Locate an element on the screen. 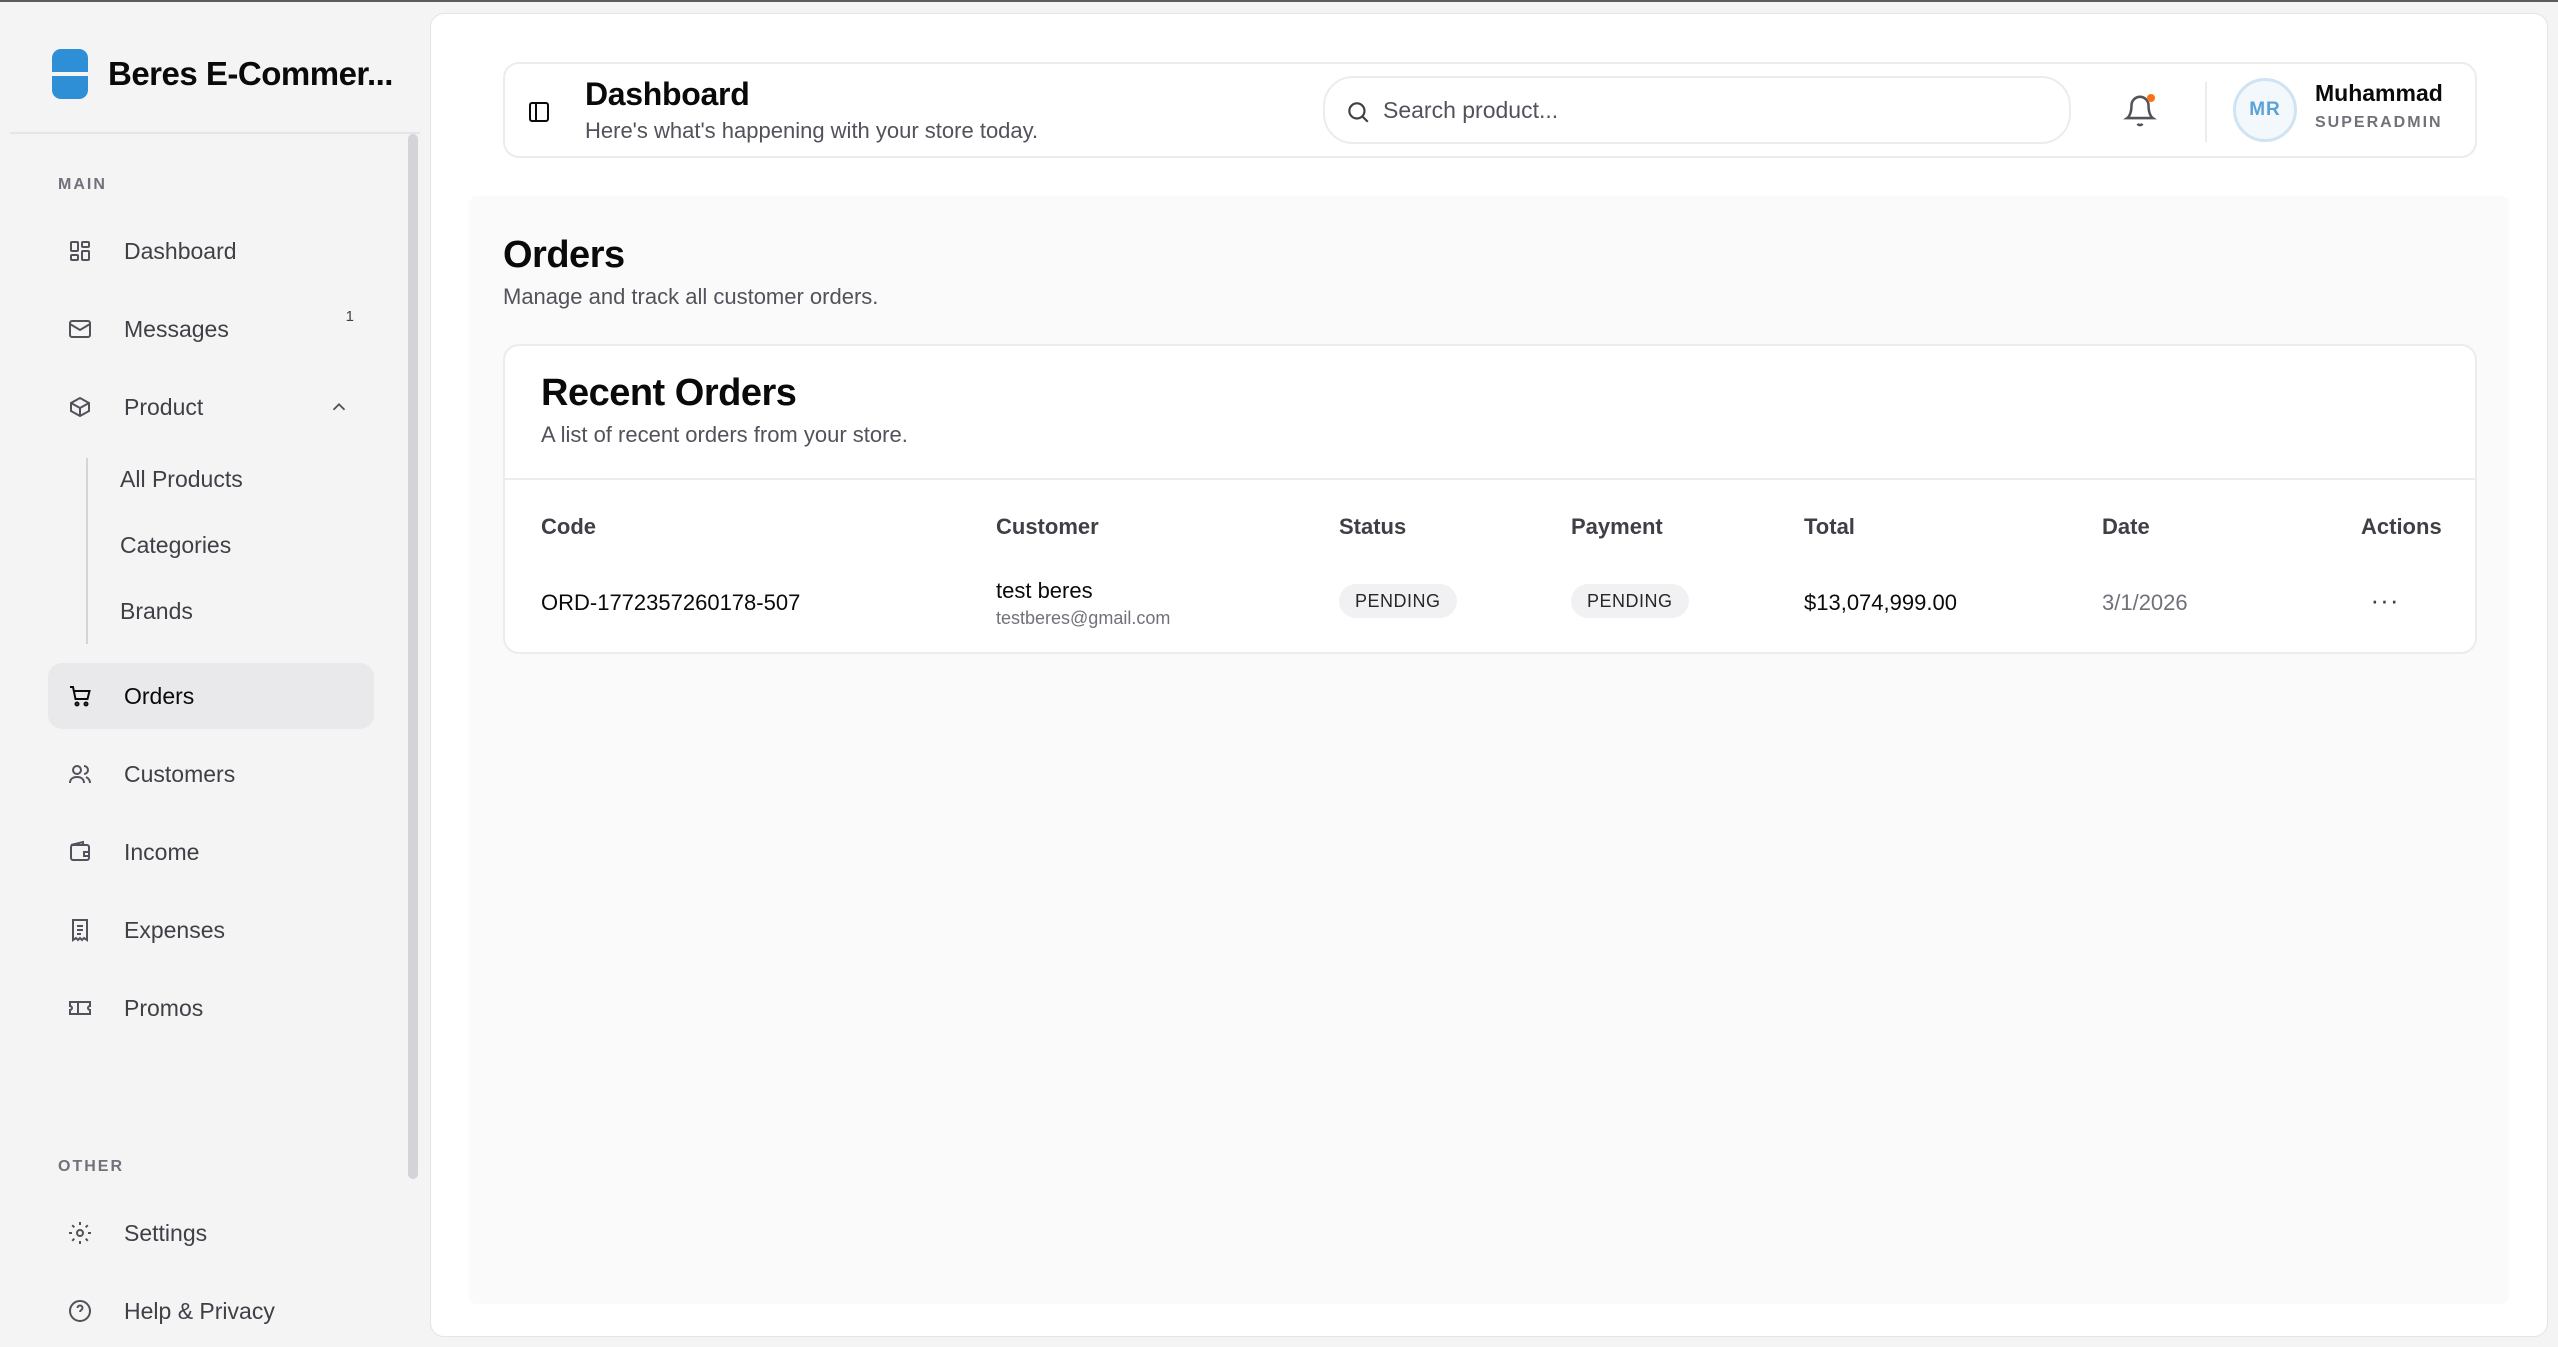  sidebar-item-label: Settings is located at coordinates (166, 1232).